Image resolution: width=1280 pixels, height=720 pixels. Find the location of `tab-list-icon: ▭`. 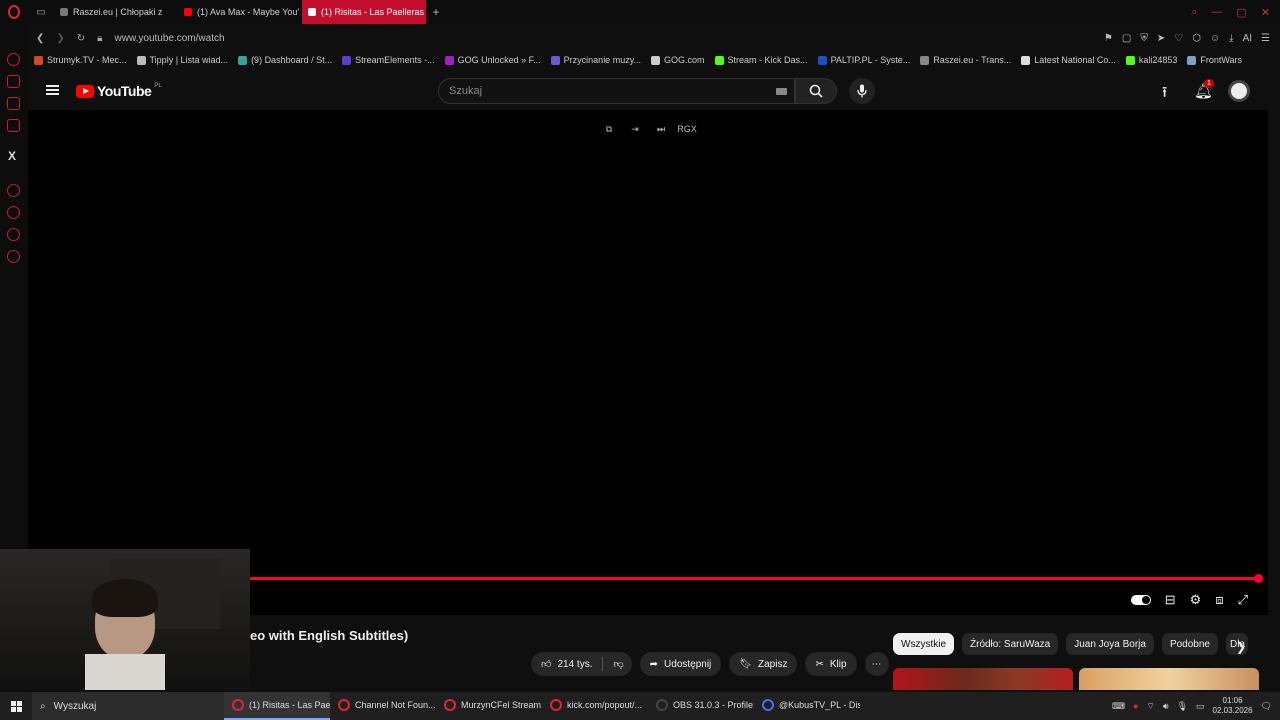

tab-list-icon: ▭ is located at coordinates (41, 12).